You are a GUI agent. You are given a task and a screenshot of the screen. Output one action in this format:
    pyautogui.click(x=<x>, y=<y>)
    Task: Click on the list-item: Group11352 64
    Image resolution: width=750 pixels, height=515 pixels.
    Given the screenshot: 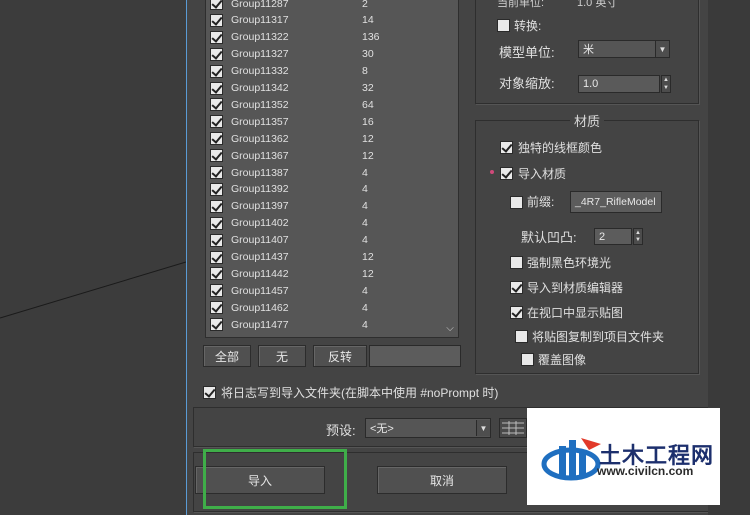 What is the action you would take?
    pyautogui.click(x=325, y=104)
    